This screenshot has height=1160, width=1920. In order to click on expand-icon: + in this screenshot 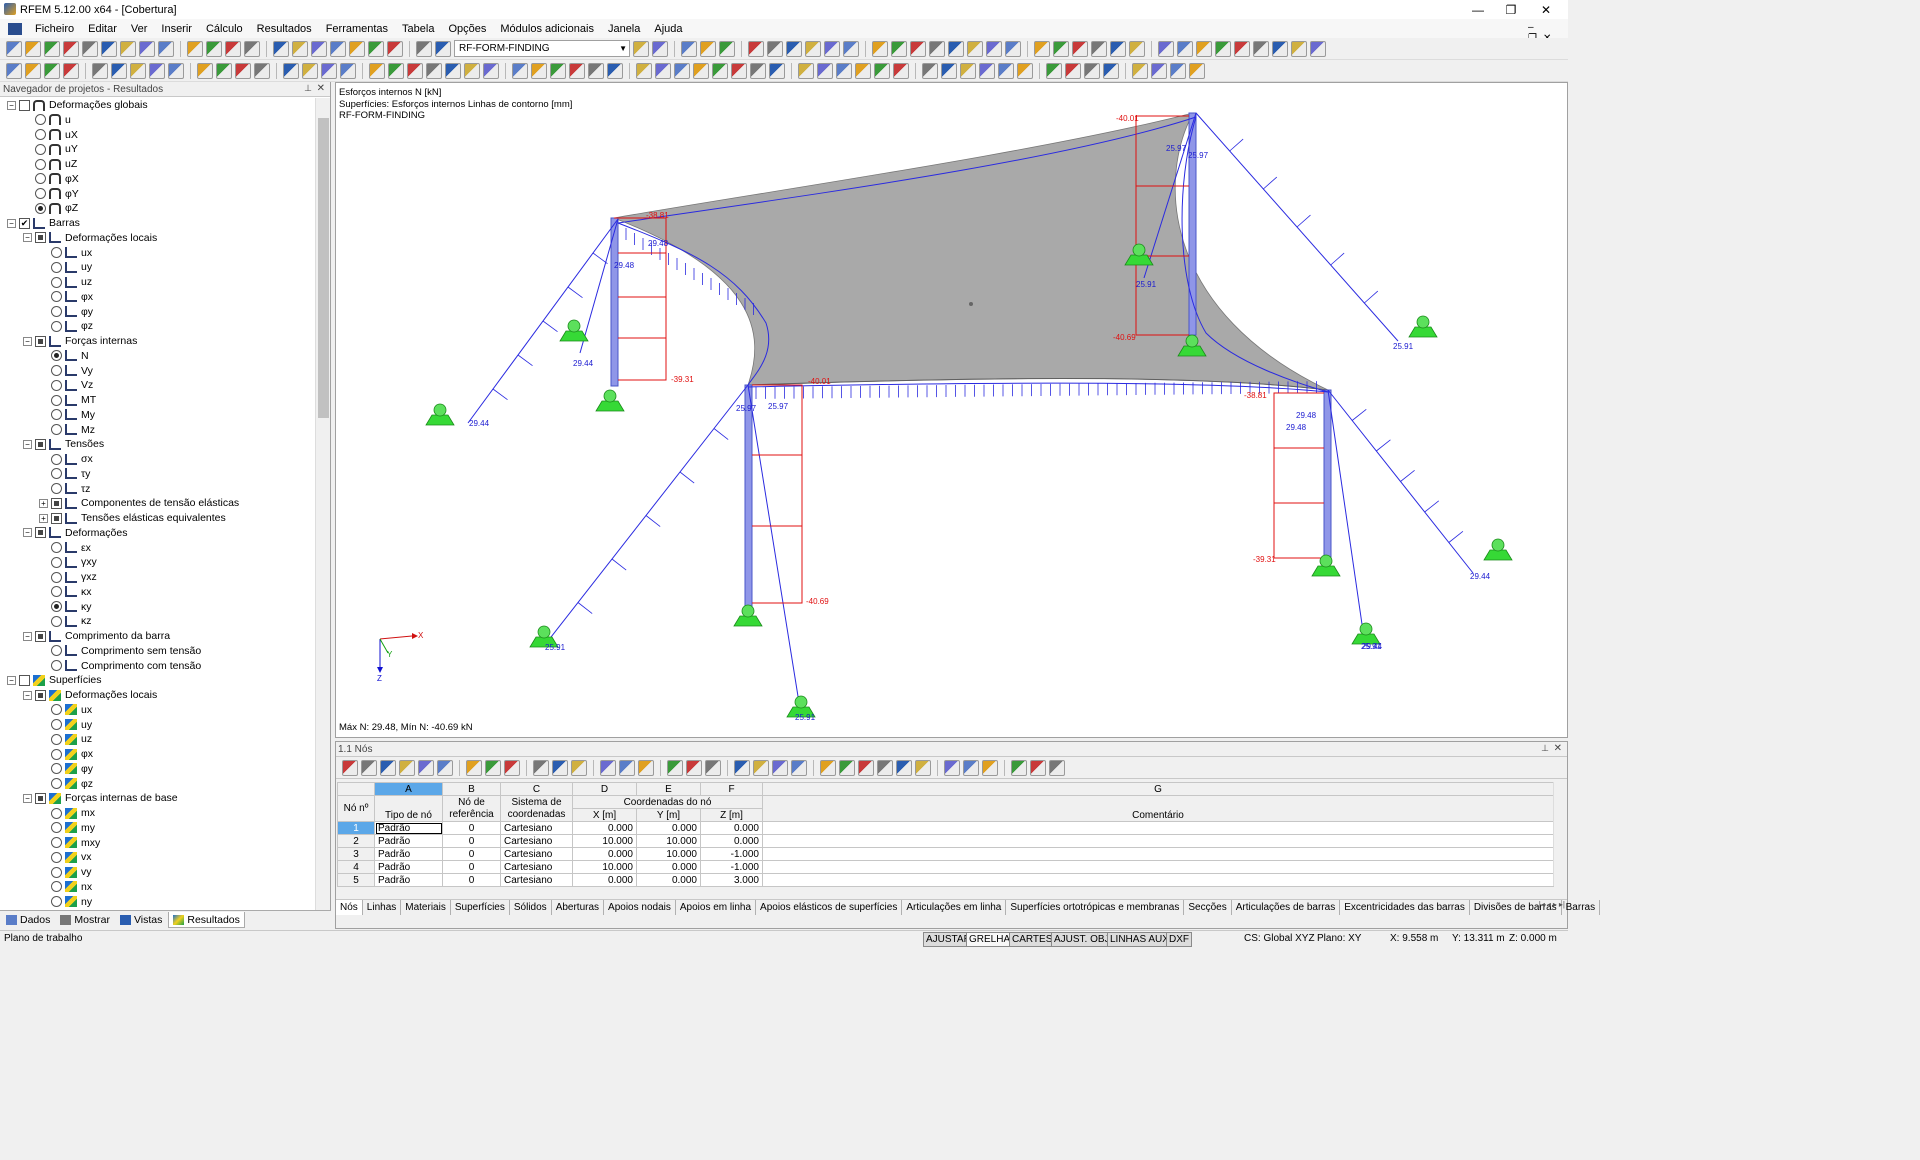, I will do `click(43, 503)`.